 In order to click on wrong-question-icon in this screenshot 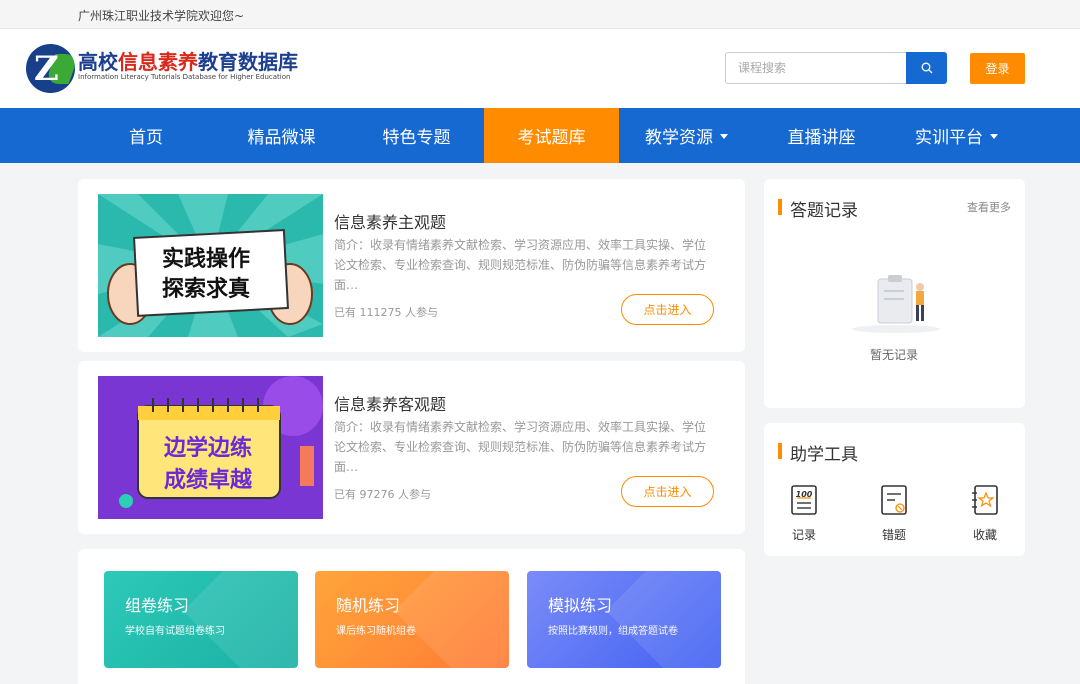, I will do `click(894, 500)`.